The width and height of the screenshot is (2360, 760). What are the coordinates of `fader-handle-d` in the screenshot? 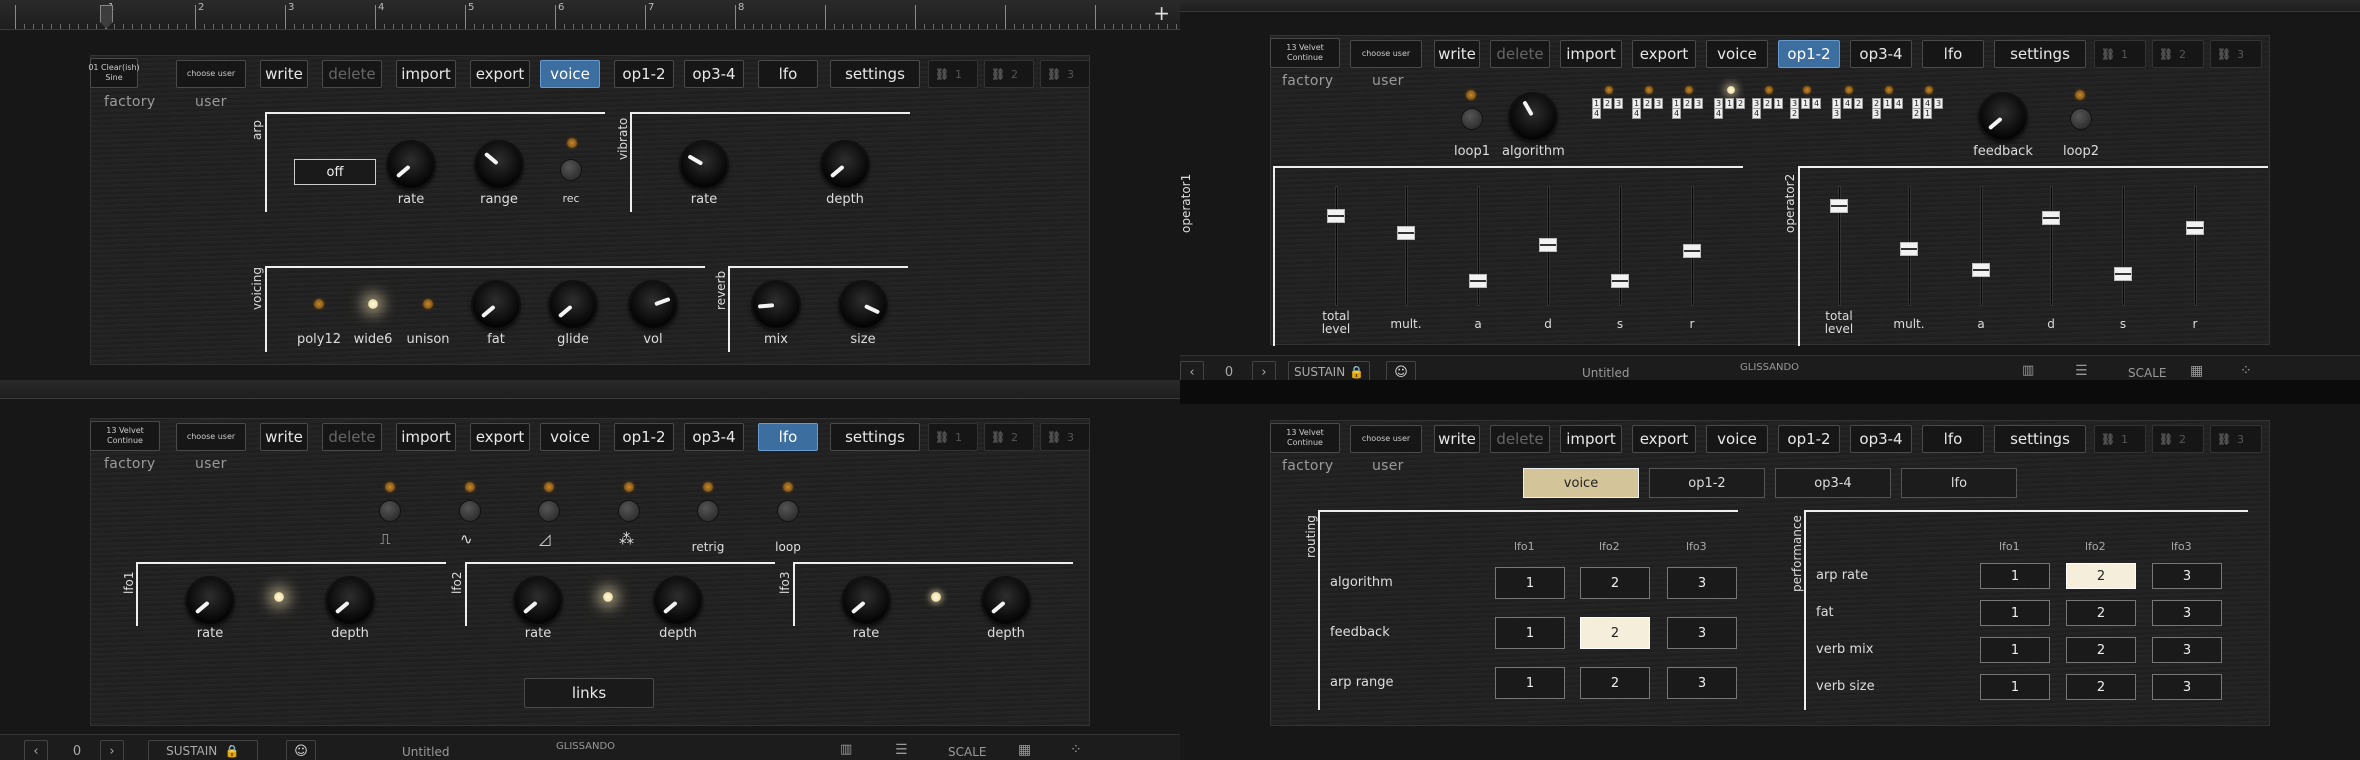 It's located at (2051, 218).